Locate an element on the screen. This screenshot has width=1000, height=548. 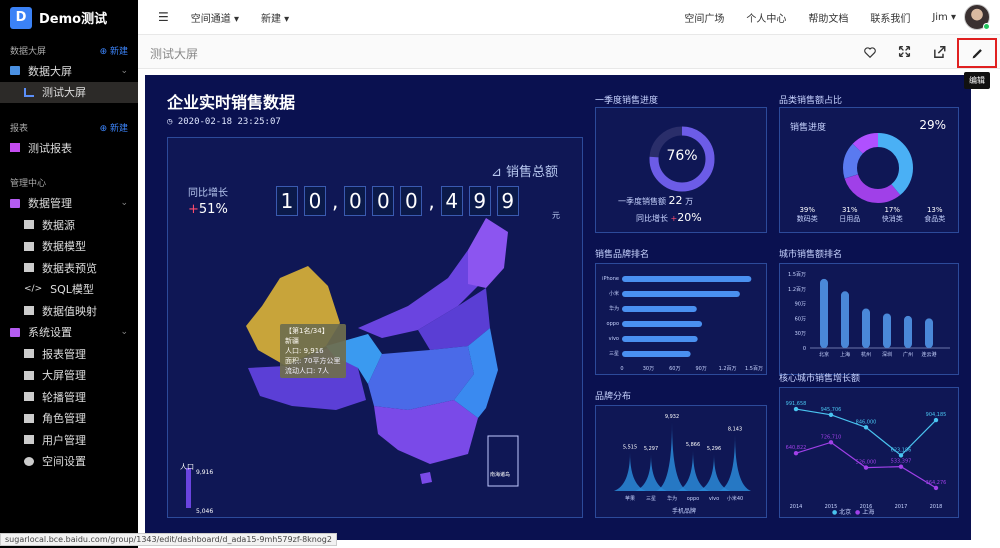
top-navbar: ☰ 空间通道 ▾ 新建 ▾ 空间广场 个人中心 帮助文档 联系我们 Jim ▾ is located at coordinates (569, 17).